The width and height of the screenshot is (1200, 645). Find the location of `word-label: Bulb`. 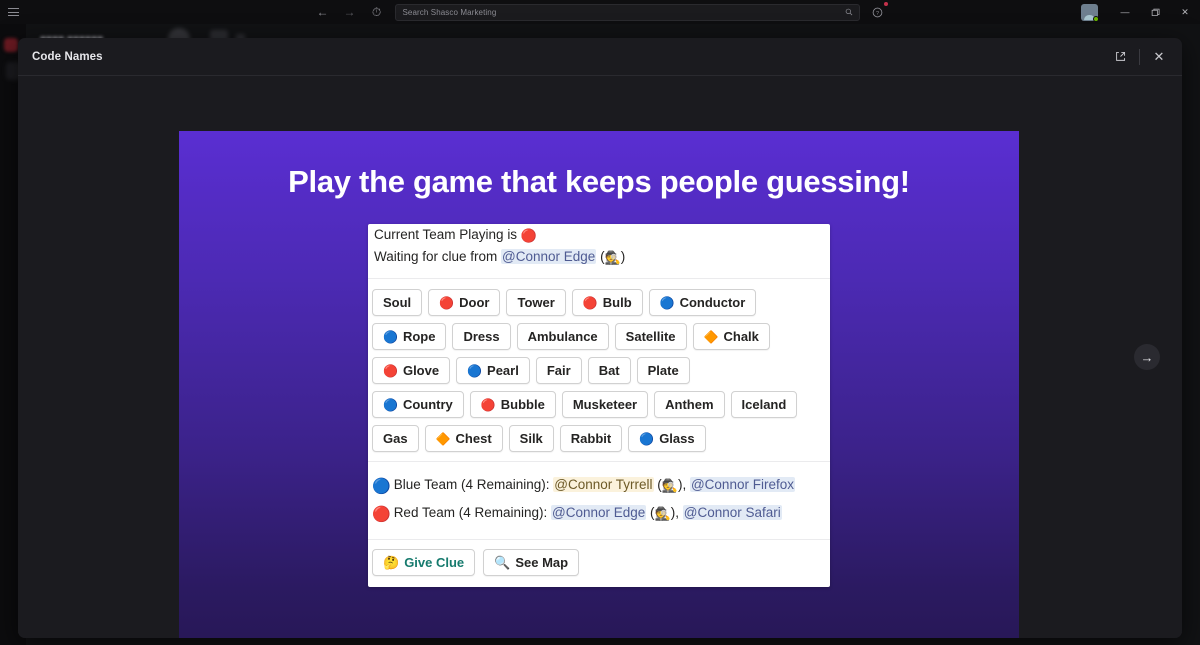

word-label: Bulb is located at coordinates (617, 302).